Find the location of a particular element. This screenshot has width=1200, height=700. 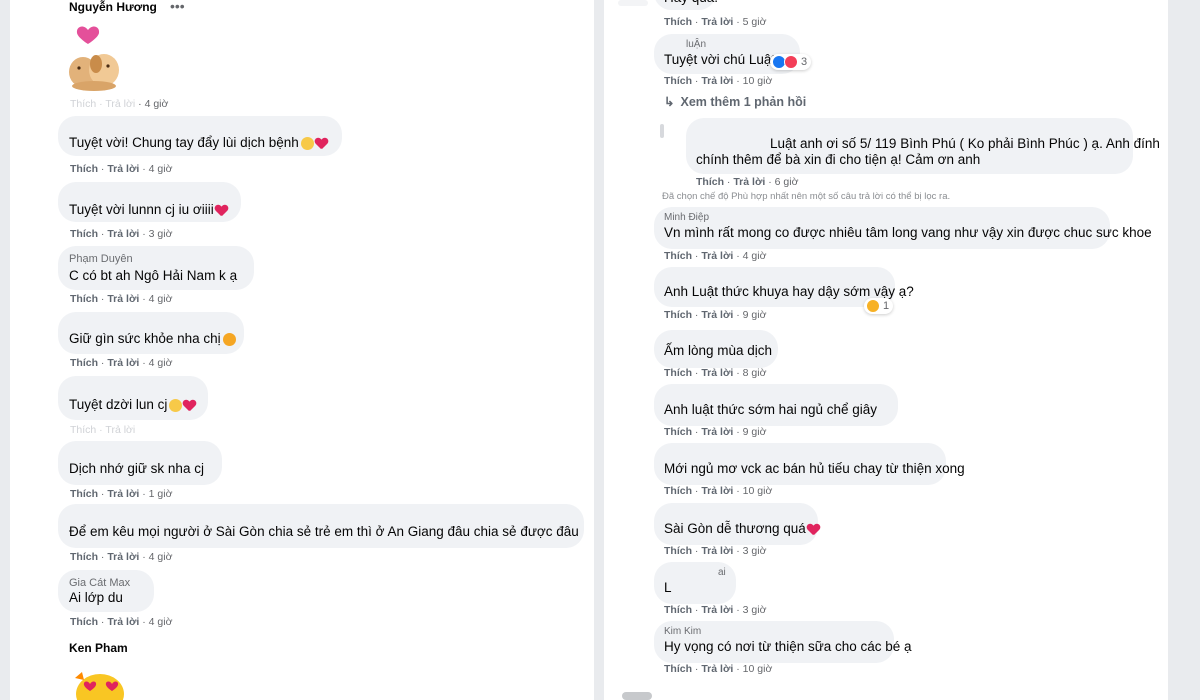

comment-text: Dịch nhớ giữ sk nha cj is located at coordinates (136, 468).